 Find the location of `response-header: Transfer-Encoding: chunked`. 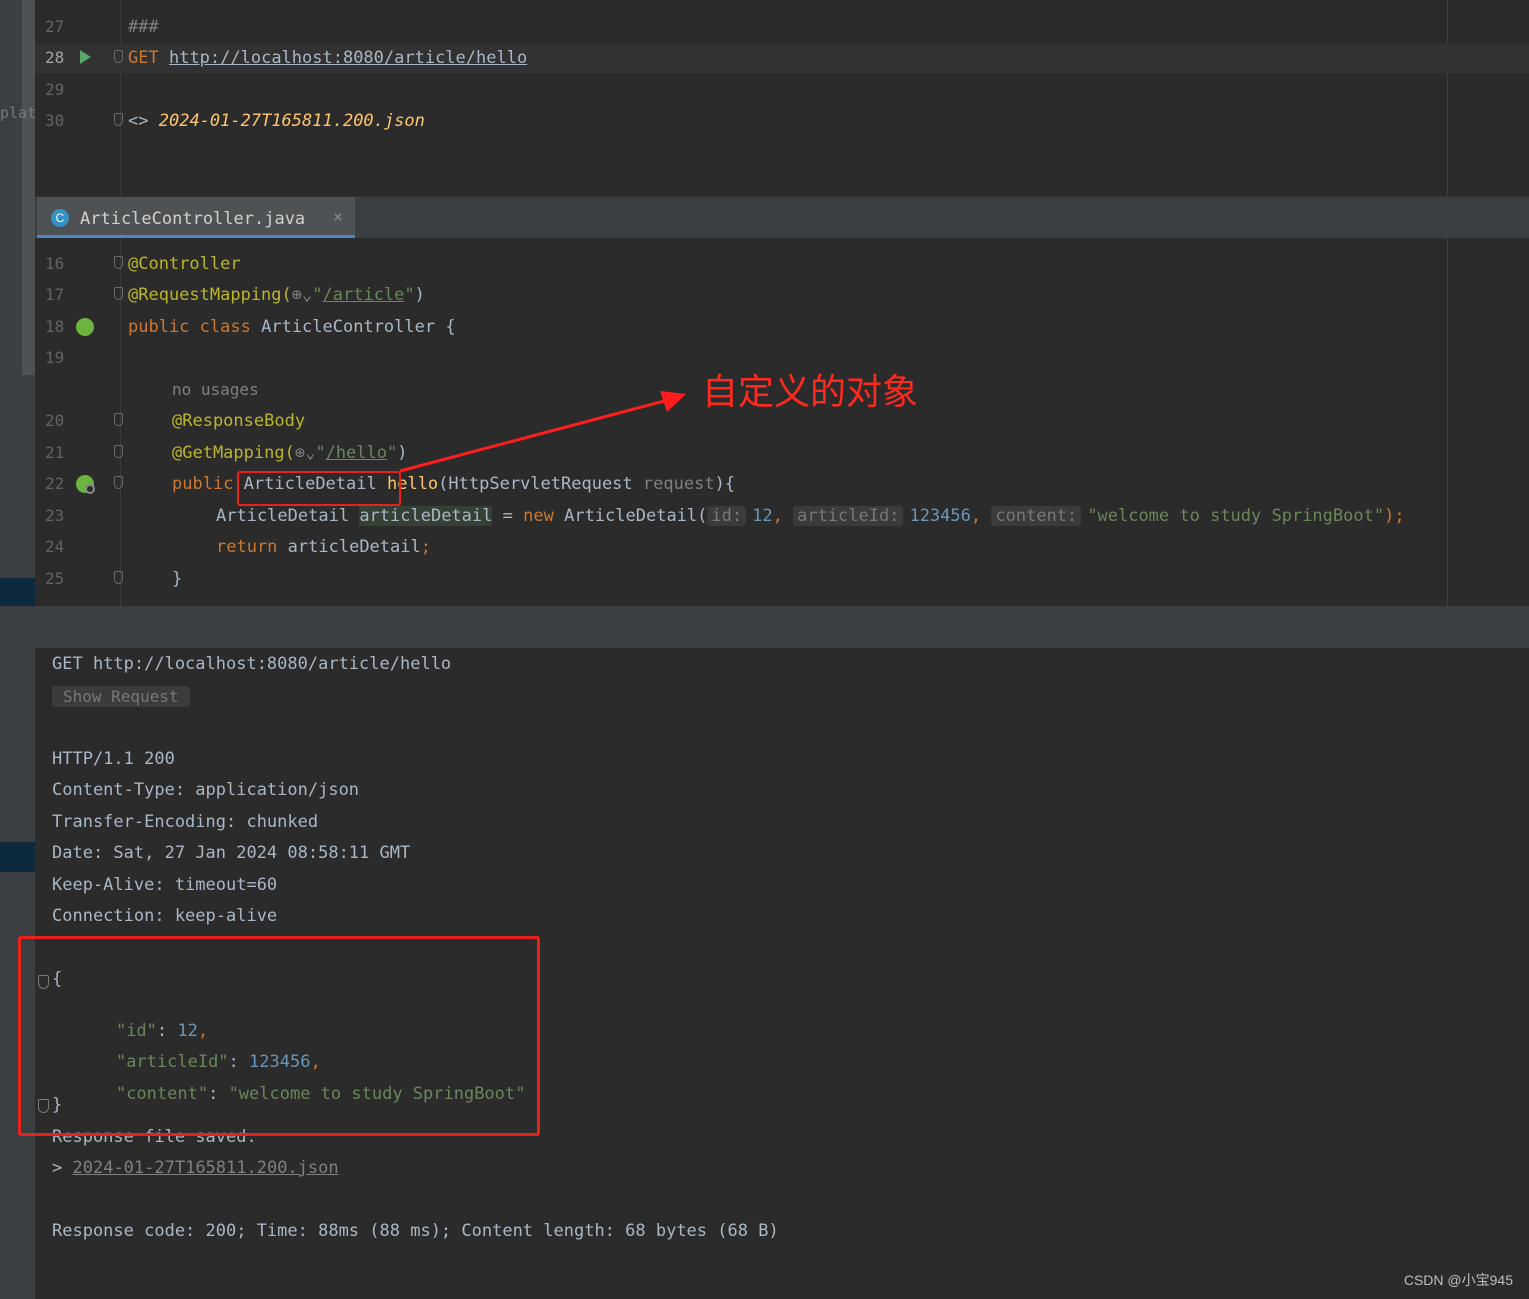

response-header: Transfer-Encoding: chunked is located at coordinates (185, 822).